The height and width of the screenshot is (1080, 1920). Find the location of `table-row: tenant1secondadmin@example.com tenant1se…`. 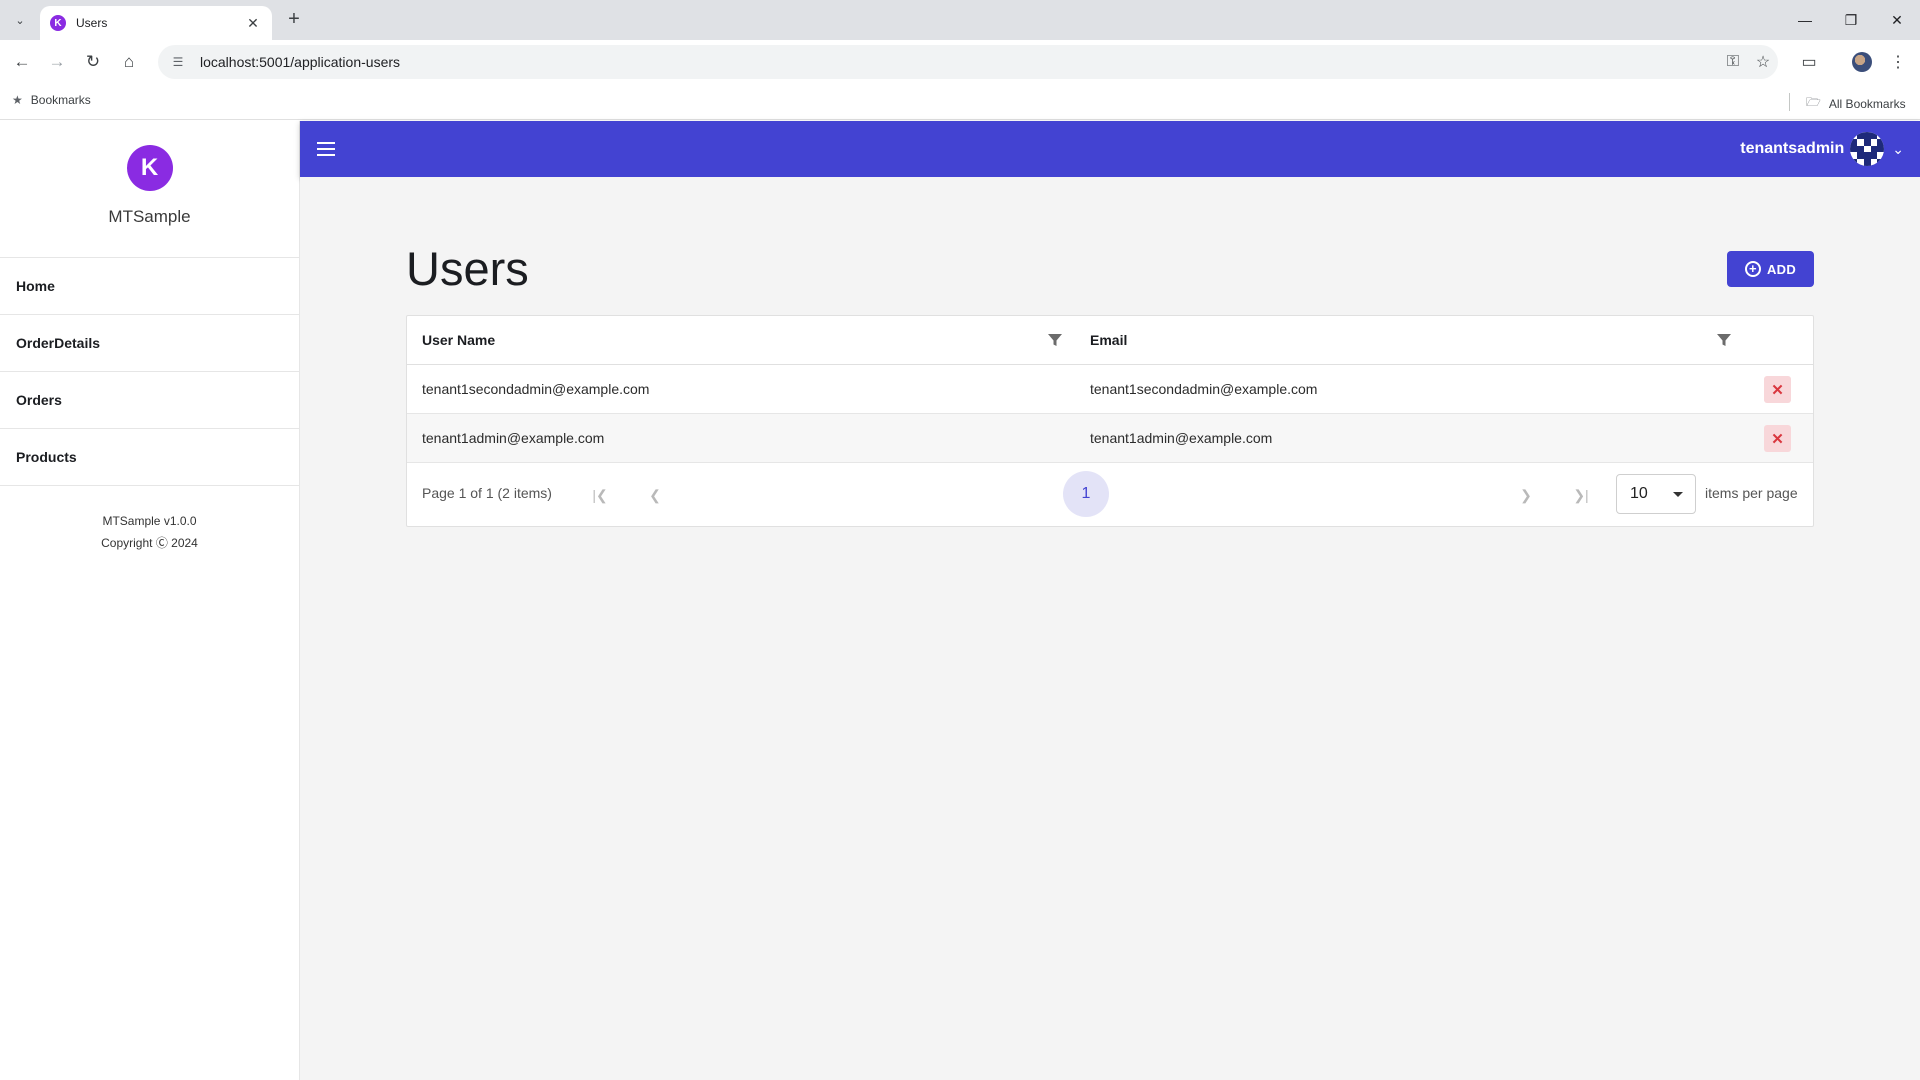

table-row: tenant1secondadmin@example.com tenant1se… is located at coordinates (1110, 389).